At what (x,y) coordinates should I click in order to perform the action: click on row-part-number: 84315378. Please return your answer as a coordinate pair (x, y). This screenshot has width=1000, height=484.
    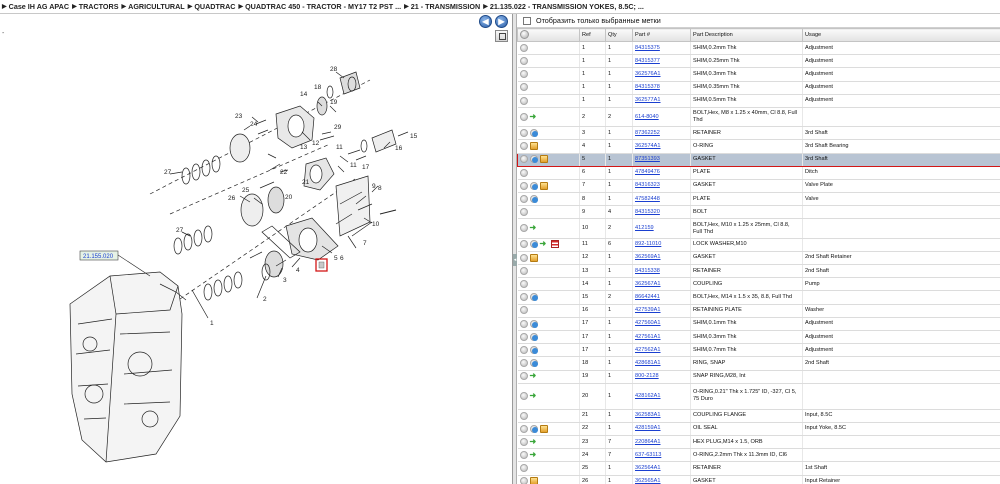
    Looking at the image, I should click on (647, 87).